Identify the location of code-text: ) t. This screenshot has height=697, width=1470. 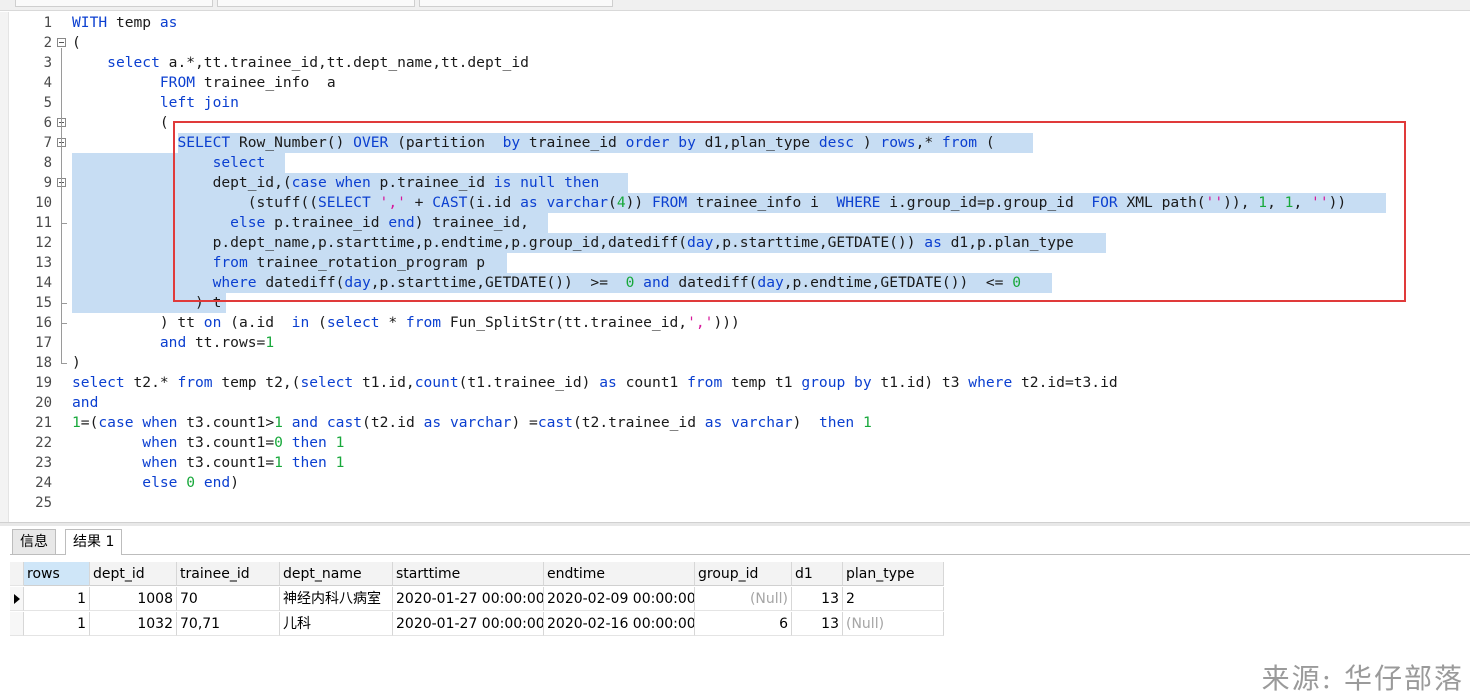
(147, 302).